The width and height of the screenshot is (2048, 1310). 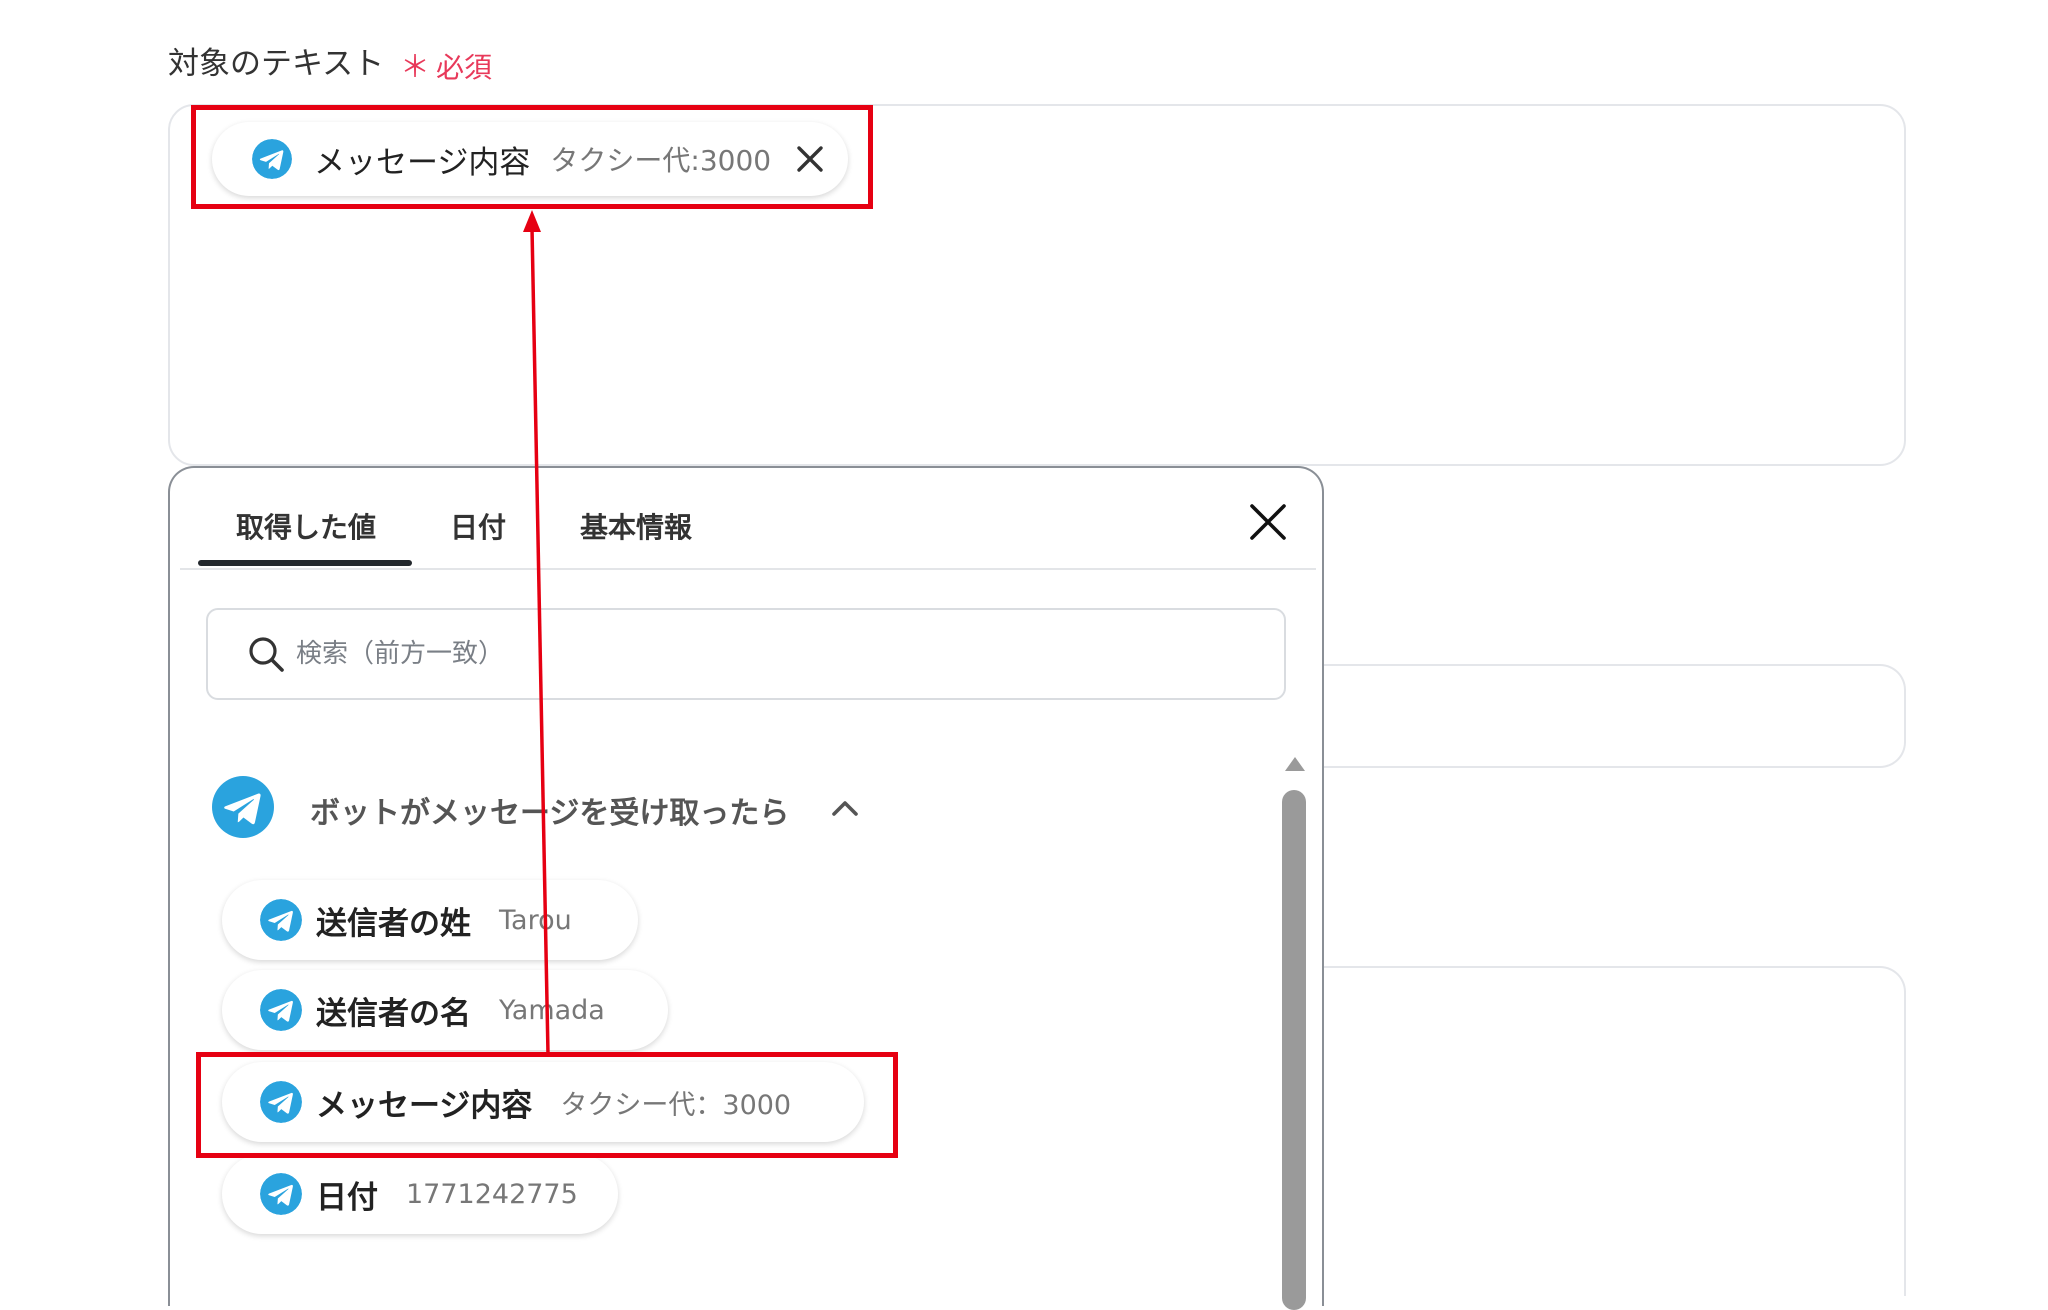 I want to click on tab-basic-info: 基本情報, so click(x=636, y=526).